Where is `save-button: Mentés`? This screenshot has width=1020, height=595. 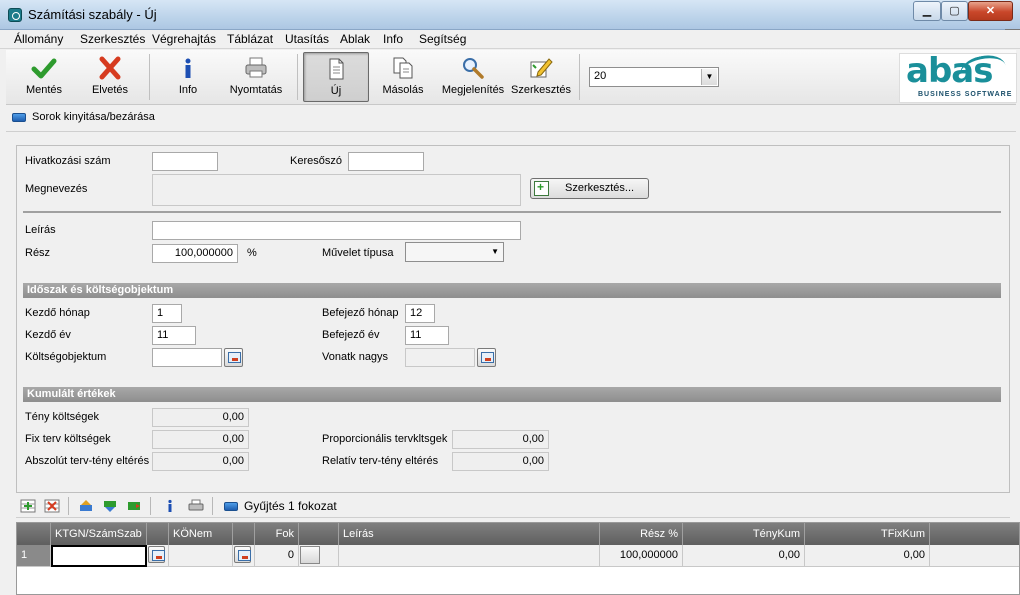 save-button: Mentés is located at coordinates (44, 77).